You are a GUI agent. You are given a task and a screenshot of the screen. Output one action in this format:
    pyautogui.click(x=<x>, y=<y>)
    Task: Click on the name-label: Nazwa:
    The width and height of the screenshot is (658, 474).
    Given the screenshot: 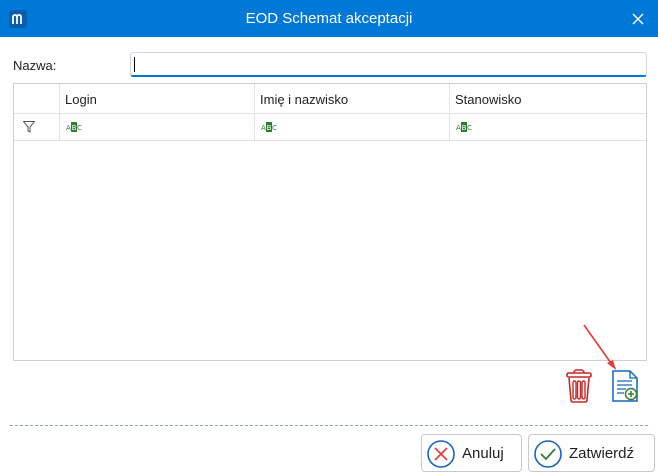 What is the action you would take?
    pyautogui.click(x=35, y=65)
    